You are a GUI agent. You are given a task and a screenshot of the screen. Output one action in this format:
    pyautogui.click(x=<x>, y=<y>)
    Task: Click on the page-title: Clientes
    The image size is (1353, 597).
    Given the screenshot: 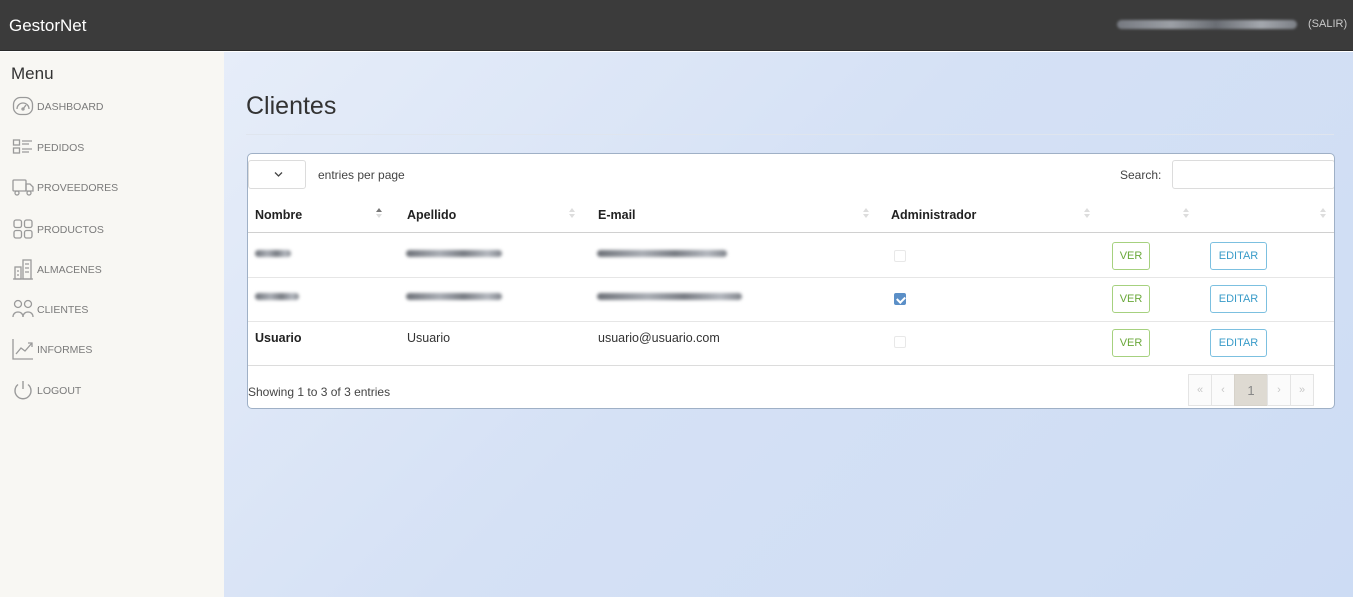 What is the action you would take?
    pyautogui.click(x=291, y=106)
    